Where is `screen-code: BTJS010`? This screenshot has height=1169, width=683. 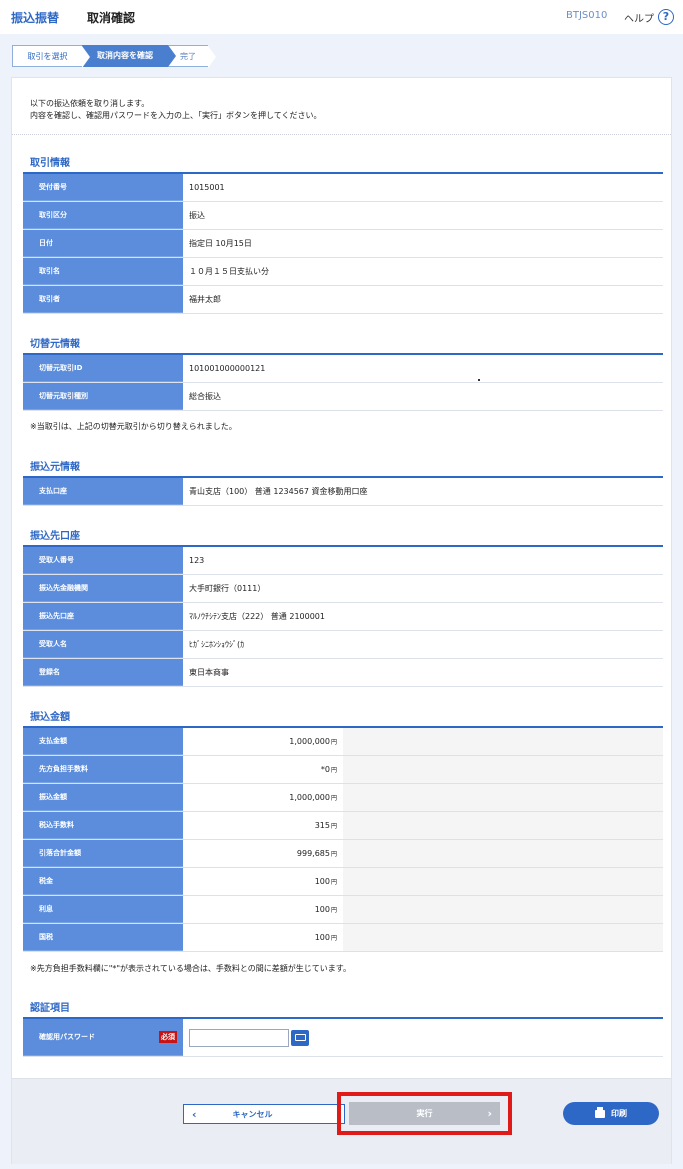
screen-code: BTJS010 is located at coordinates (587, 15).